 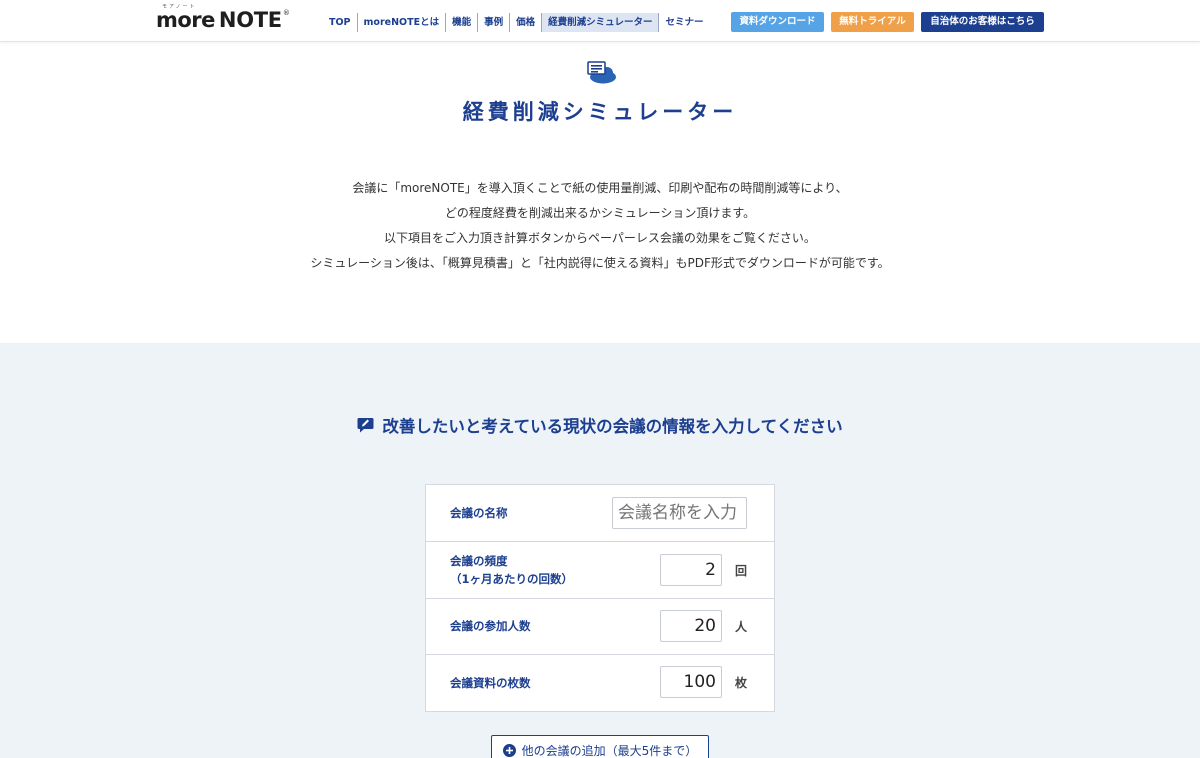 I want to click on logo: モアノート more NOTE ®, so click(x=223, y=19).